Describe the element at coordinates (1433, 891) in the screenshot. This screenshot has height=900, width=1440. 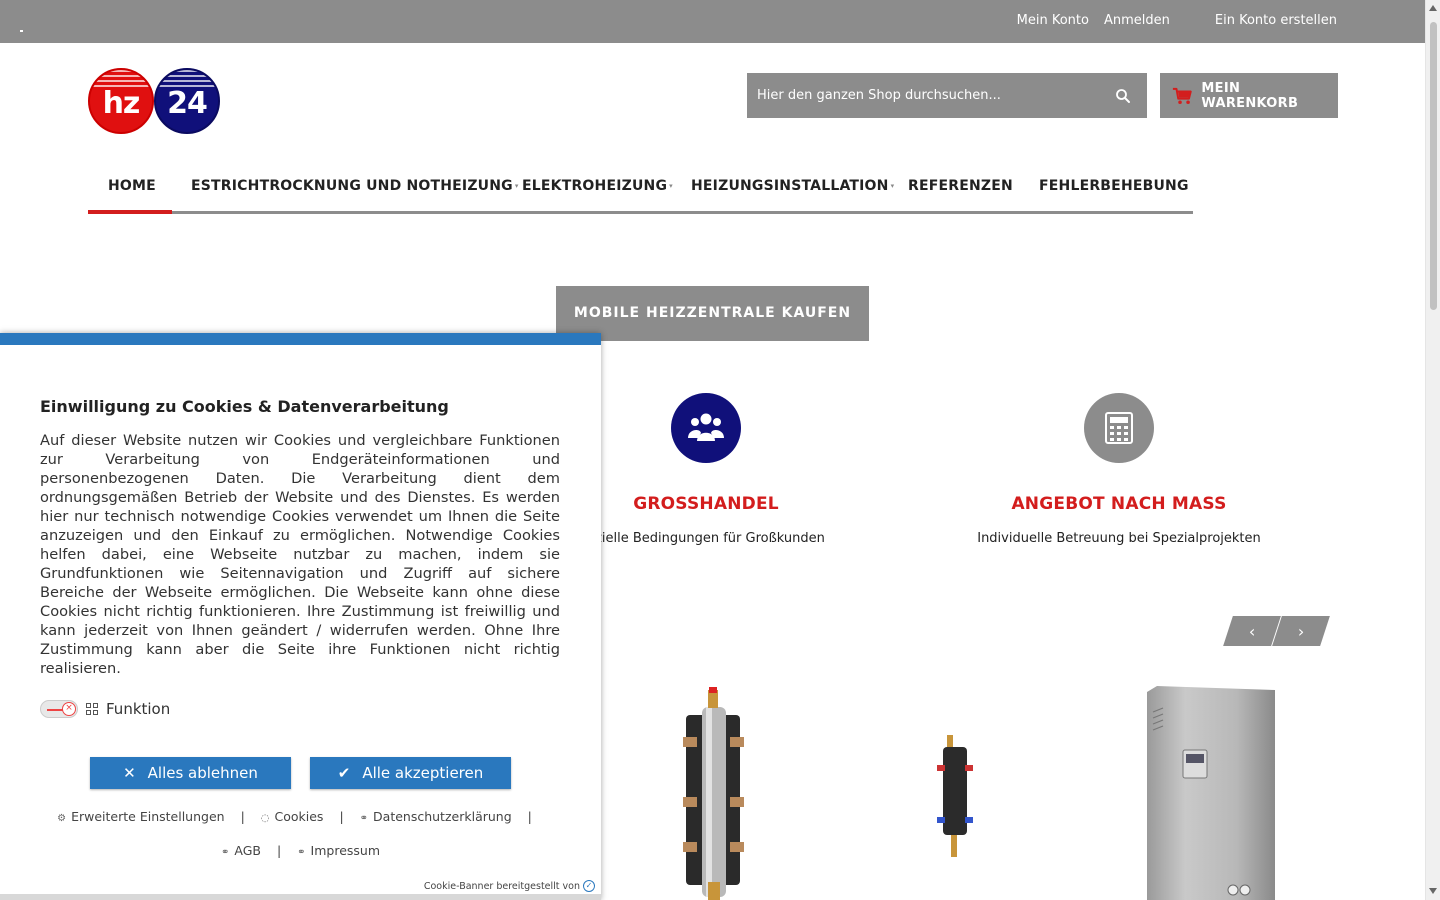
I see `scroll-down-icon` at that location.